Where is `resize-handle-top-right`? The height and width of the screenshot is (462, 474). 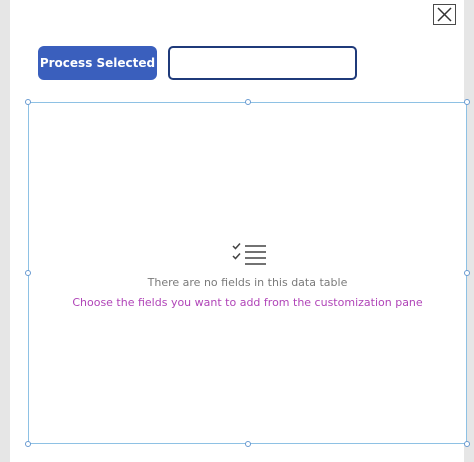
resize-handle-top-right is located at coordinates (467, 102).